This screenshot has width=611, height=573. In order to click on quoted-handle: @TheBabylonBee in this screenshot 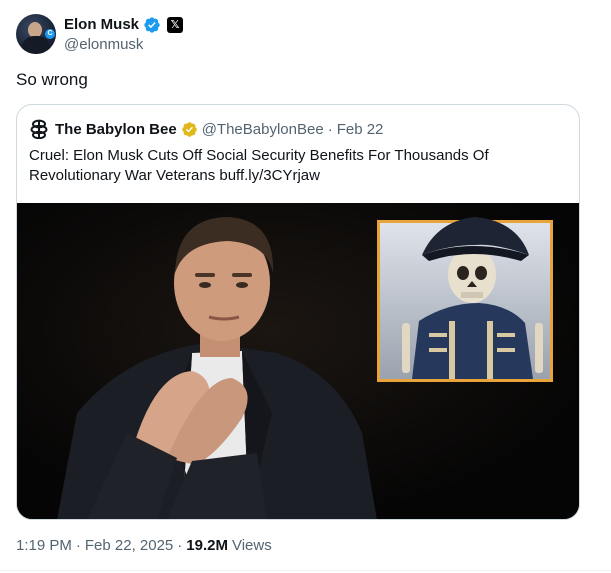, I will do `click(263, 129)`.